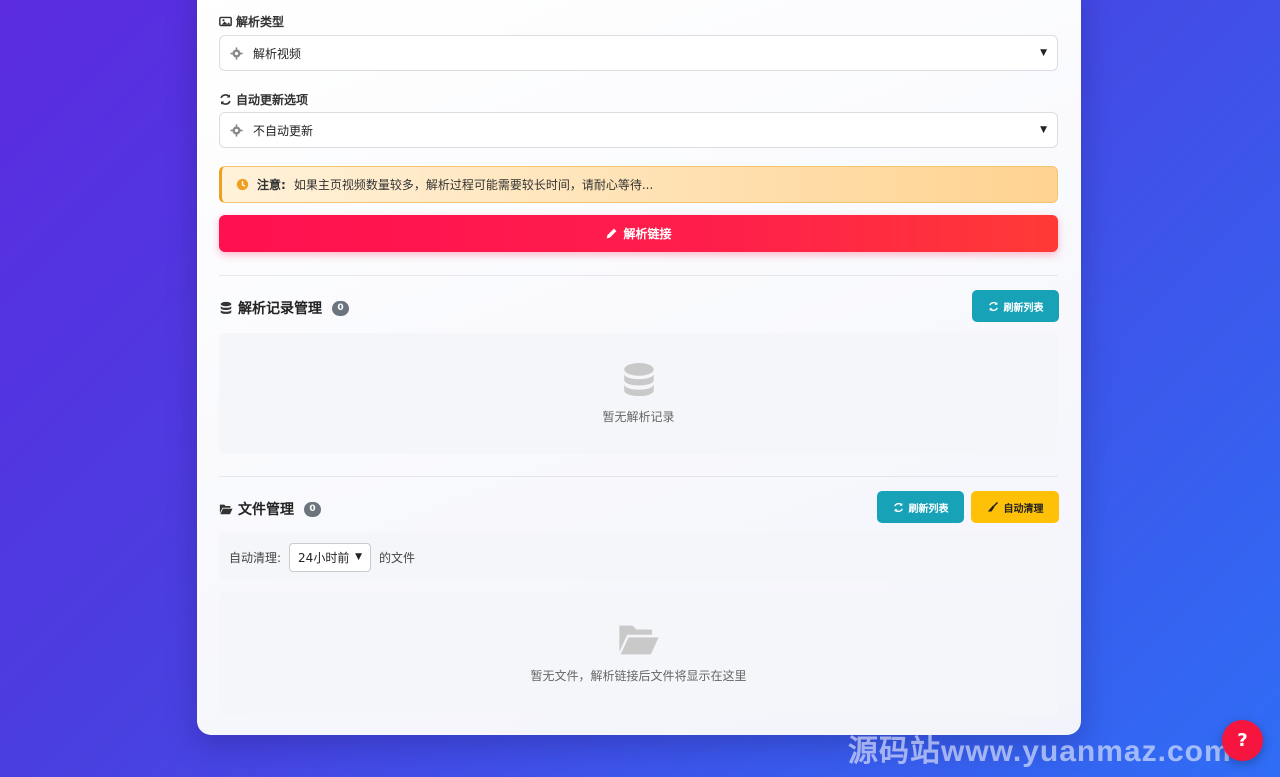 The image size is (1280, 777). I want to click on records-refresh-button: 刷新列表, so click(1015, 306).